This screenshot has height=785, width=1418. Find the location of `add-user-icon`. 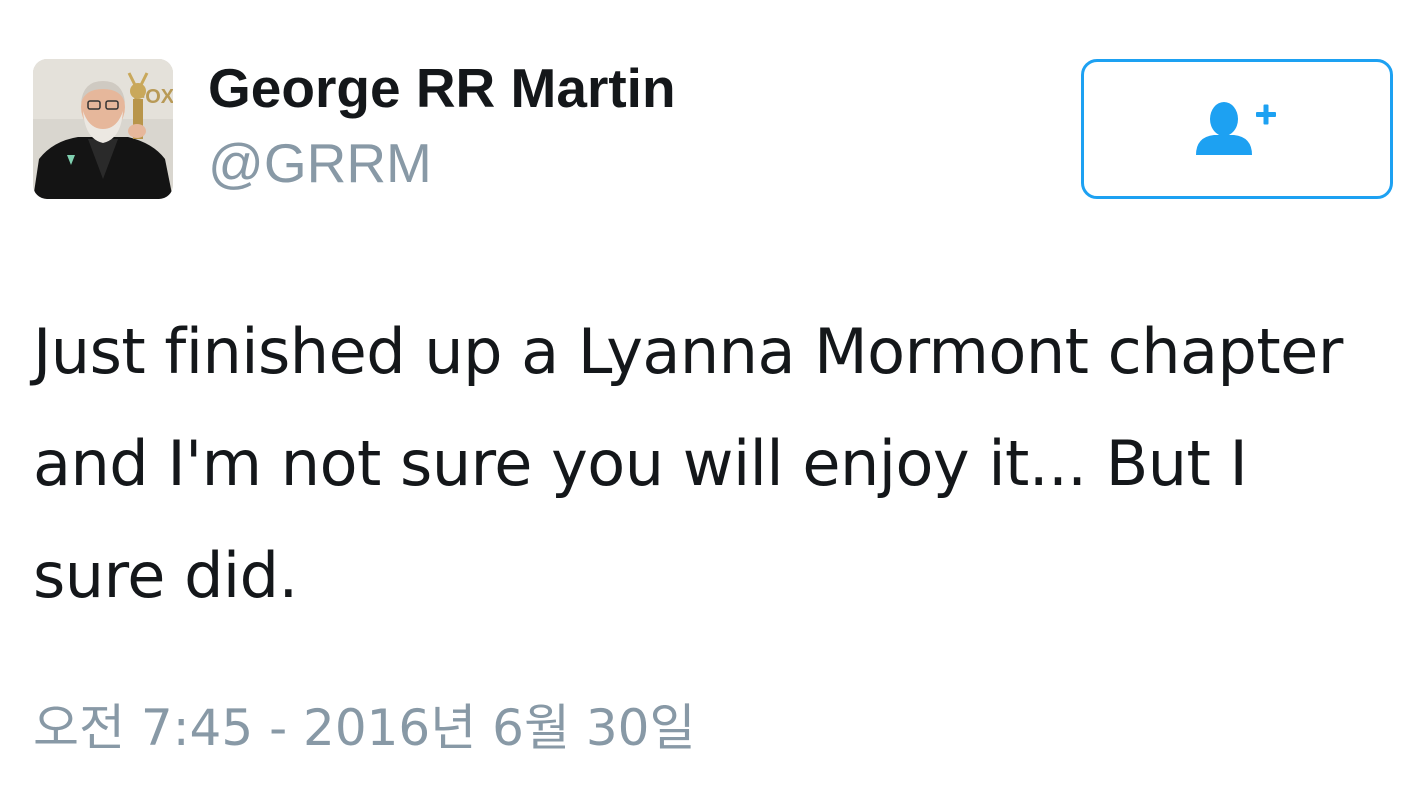

add-user-icon is located at coordinates (1236, 128).